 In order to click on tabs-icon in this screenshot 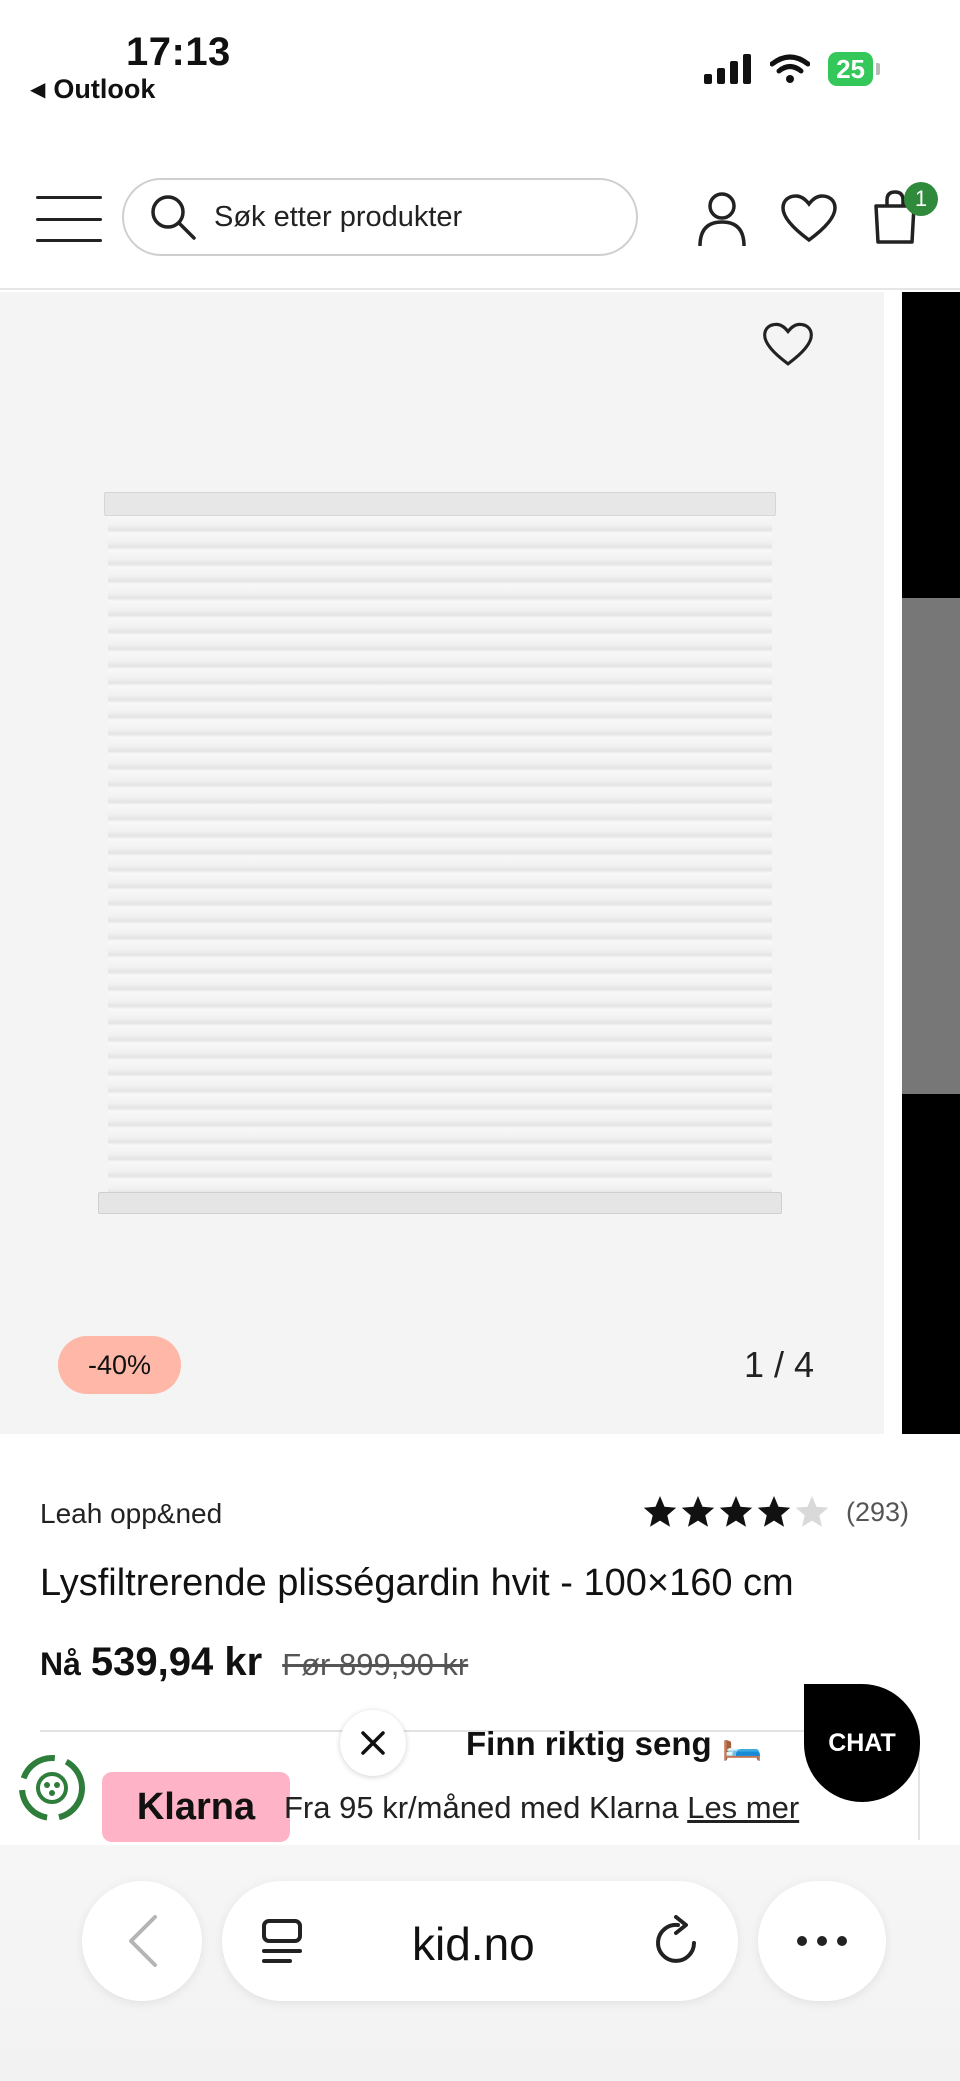, I will do `click(282, 1942)`.